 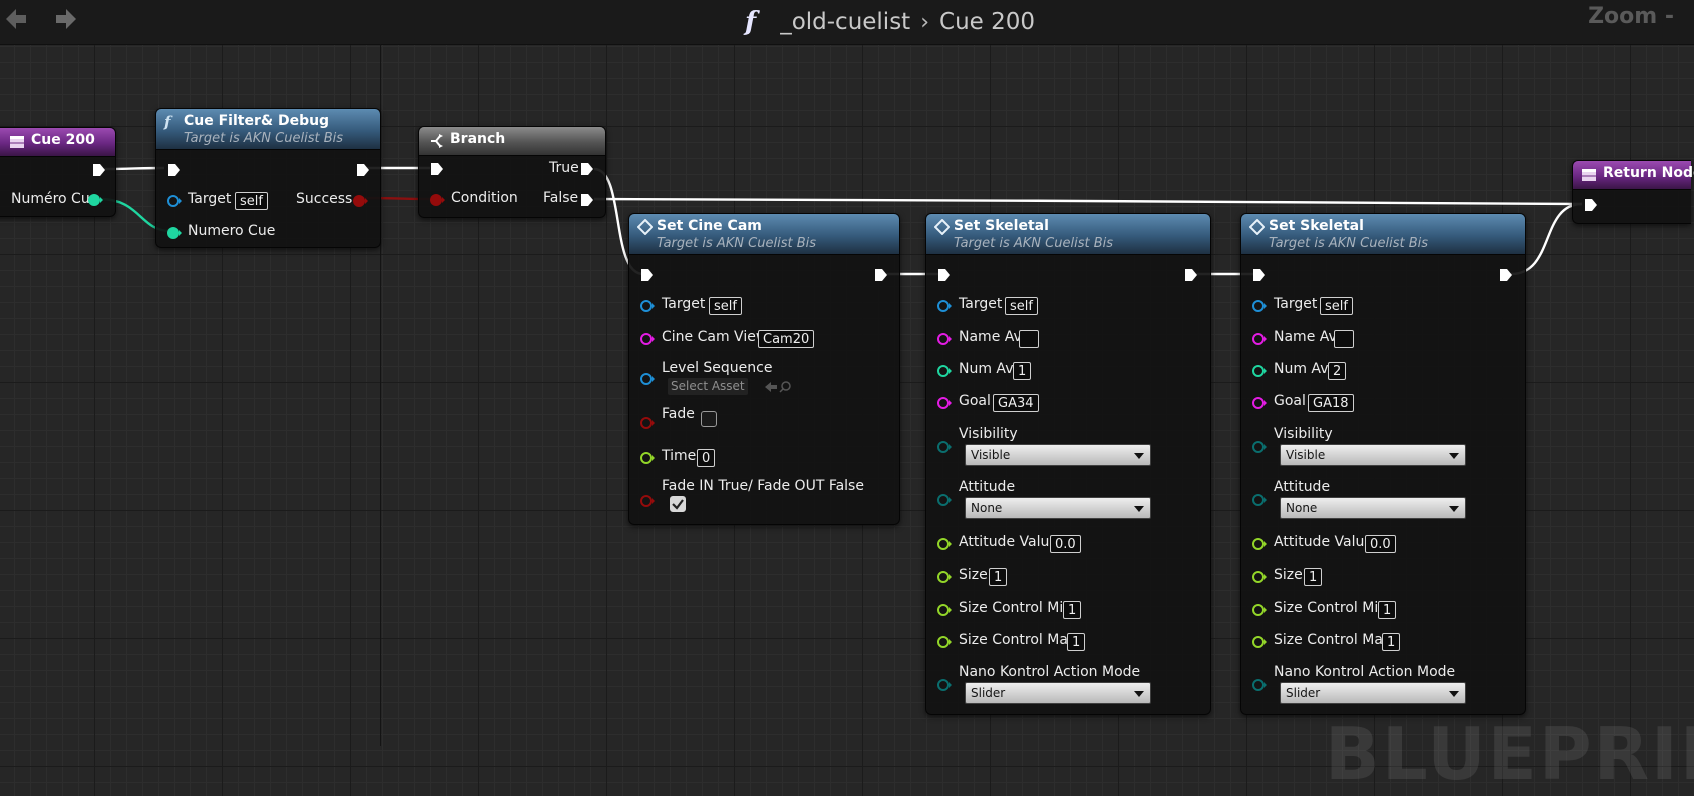 I want to click on pin-label: Numéro Cue, so click(x=55, y=199).